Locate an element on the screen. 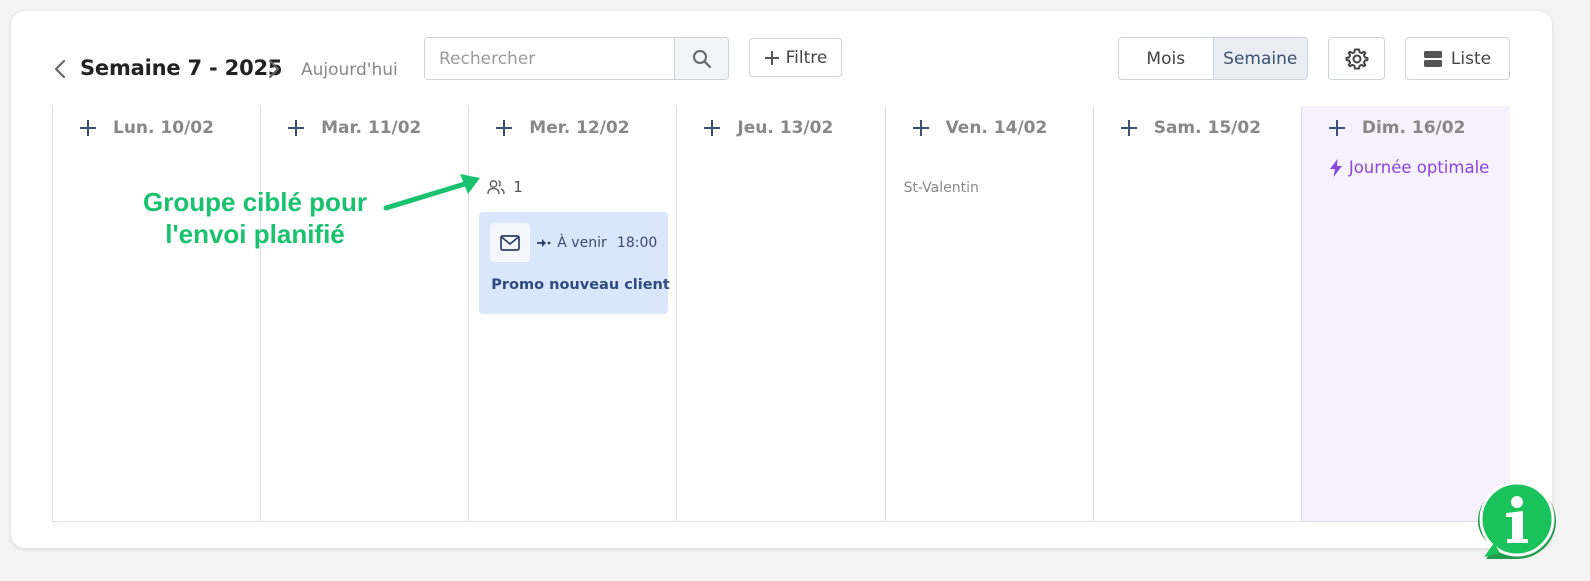  envelope-icon is located at coordinates (510, 242).